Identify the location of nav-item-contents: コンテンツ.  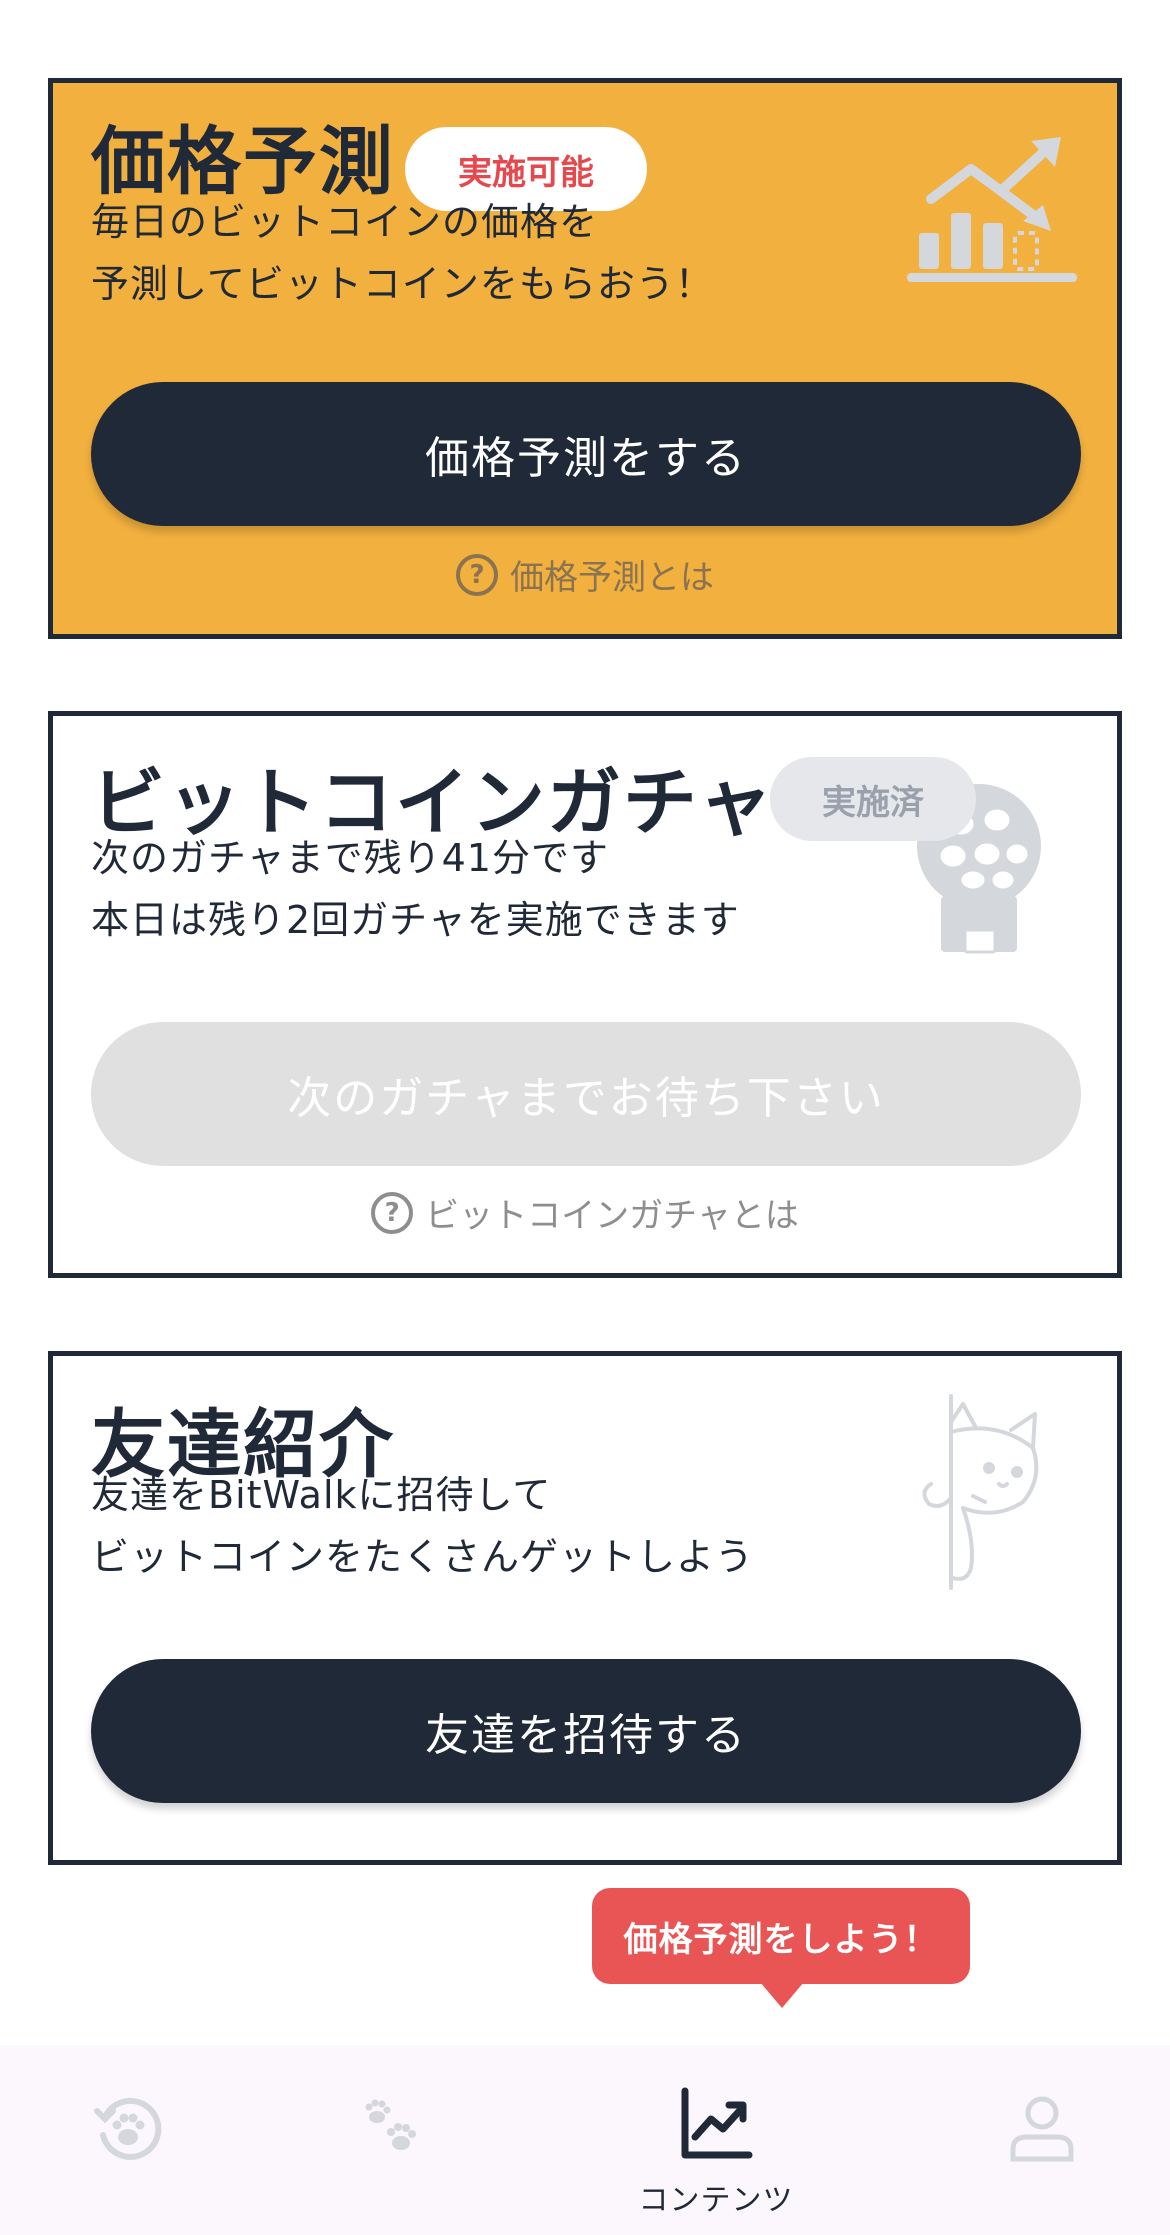
(716, 2140).